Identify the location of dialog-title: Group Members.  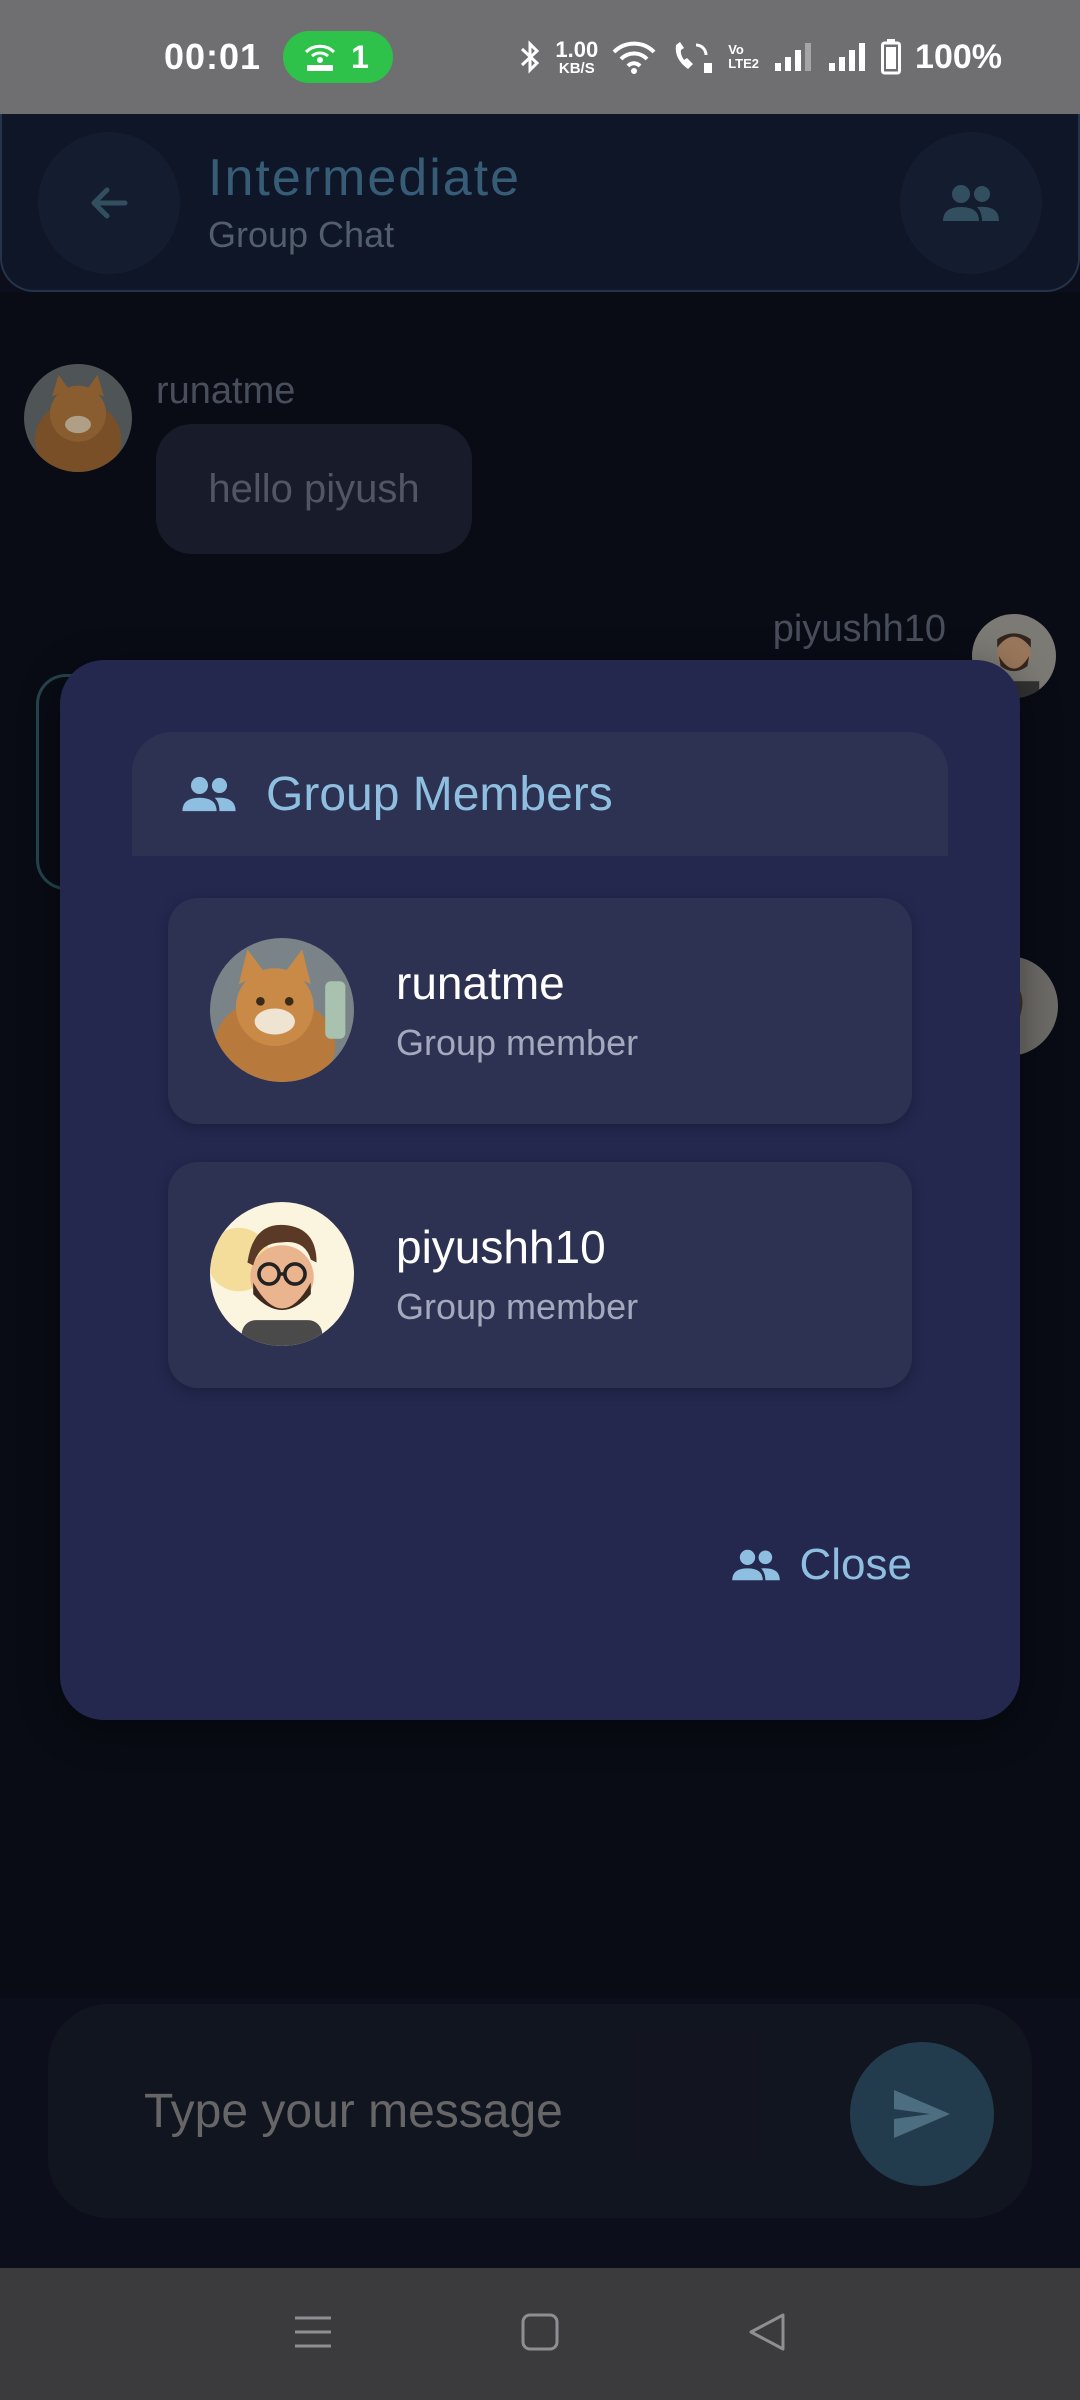
(439, 794).